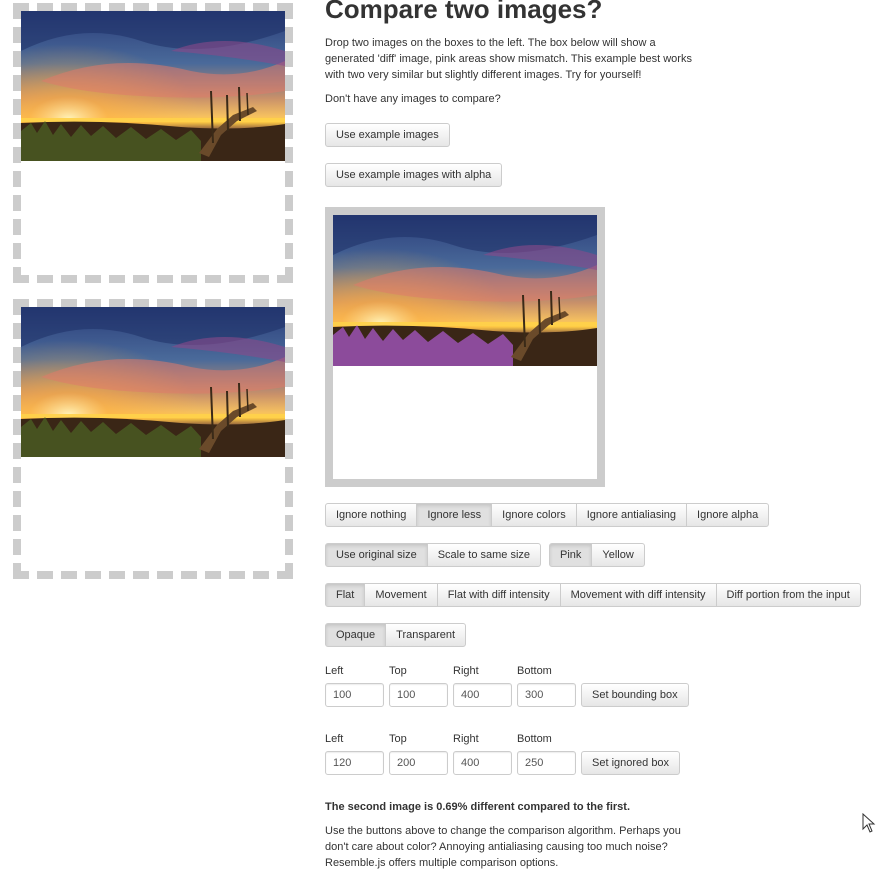 This screenshot has width=886, height=886. Describe the element at coordinates (398, 739) in the screenshot. I see `ignored-top-label: Top` at that location.